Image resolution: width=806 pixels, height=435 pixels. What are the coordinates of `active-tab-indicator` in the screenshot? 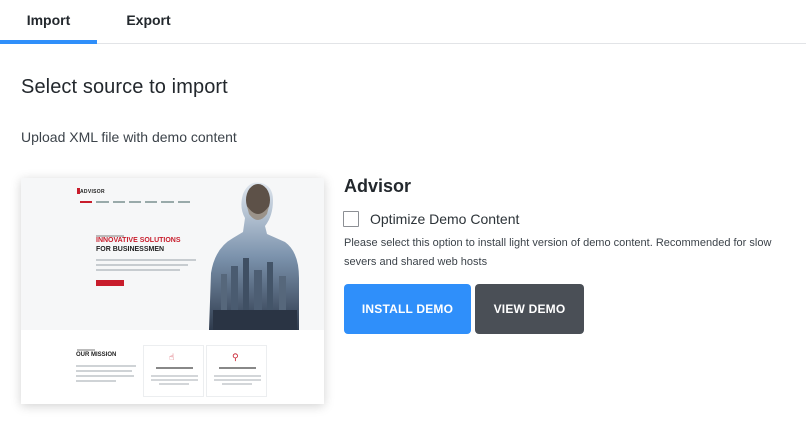 It's located at (48, 42).